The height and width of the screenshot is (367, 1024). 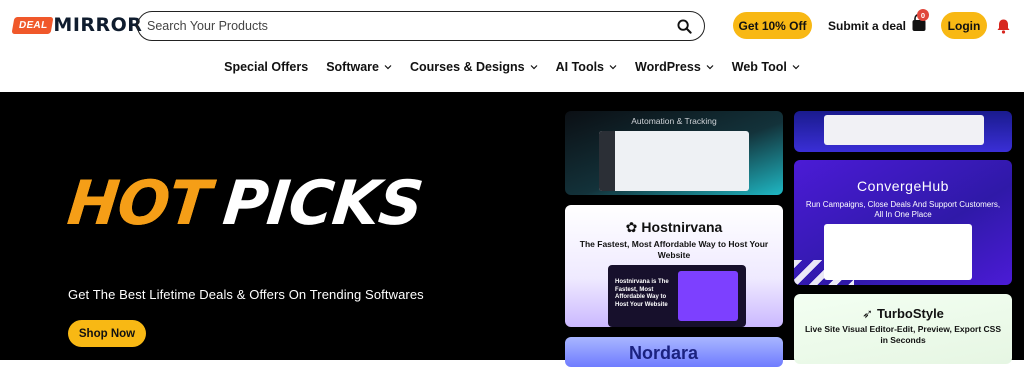 I want to click on card-mock-image, so click(x=708, y=296).